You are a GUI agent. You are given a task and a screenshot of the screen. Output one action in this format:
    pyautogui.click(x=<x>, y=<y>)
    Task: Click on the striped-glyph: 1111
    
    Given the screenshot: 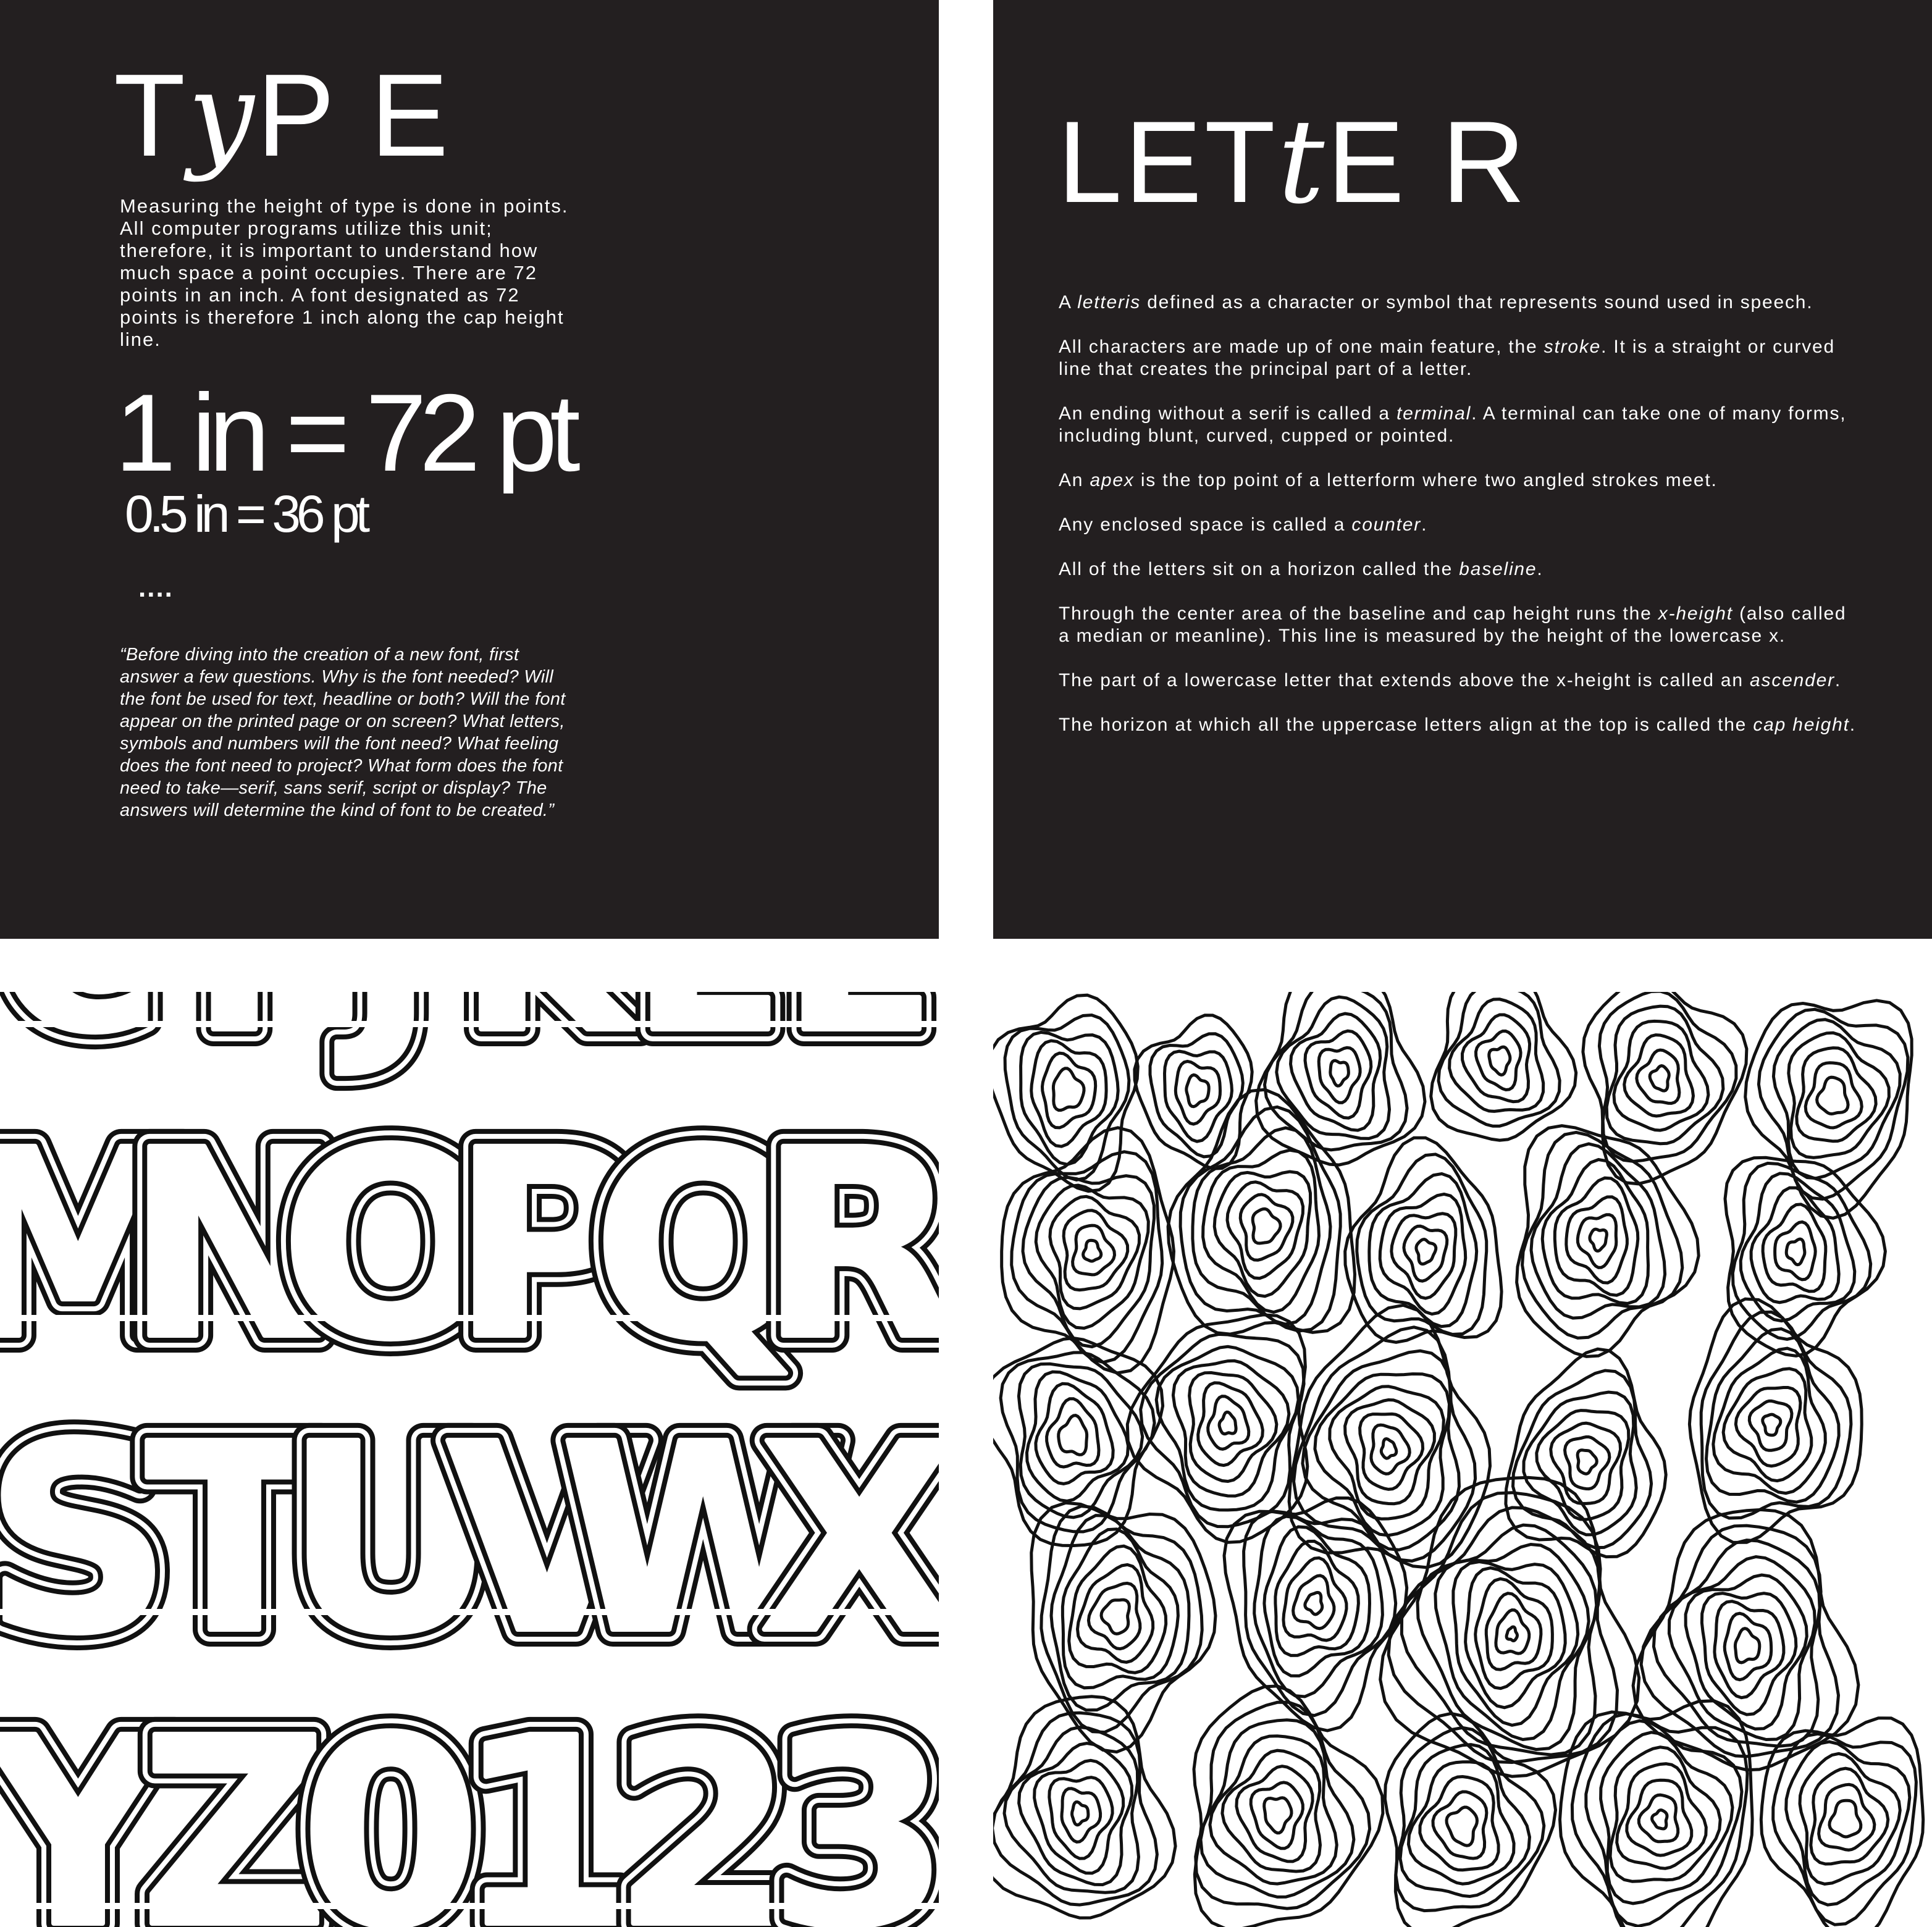 What is the action you would take?
    pyautogui.click(x=546, y=1796)
    